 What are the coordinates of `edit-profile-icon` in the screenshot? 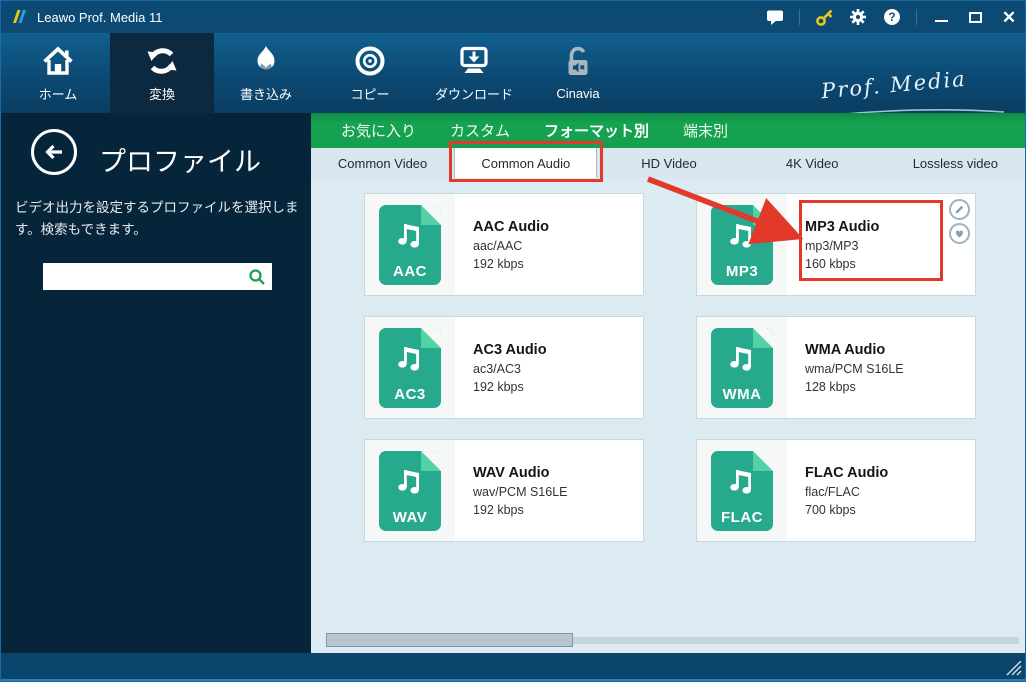 It's located at (959, 209).